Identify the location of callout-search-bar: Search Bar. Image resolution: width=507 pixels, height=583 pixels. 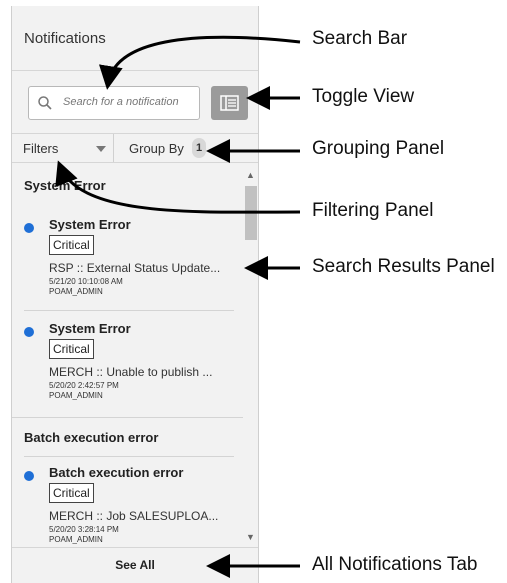
(360, 38).